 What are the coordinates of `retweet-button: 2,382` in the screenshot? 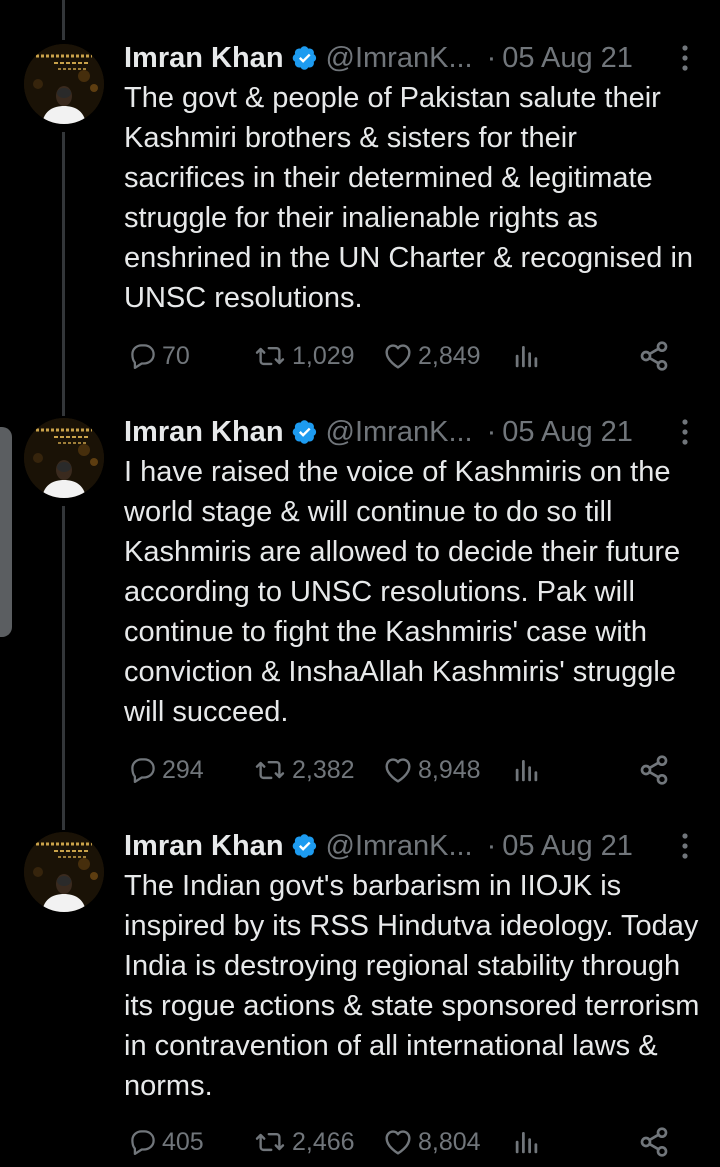 It's located at (303, 770).